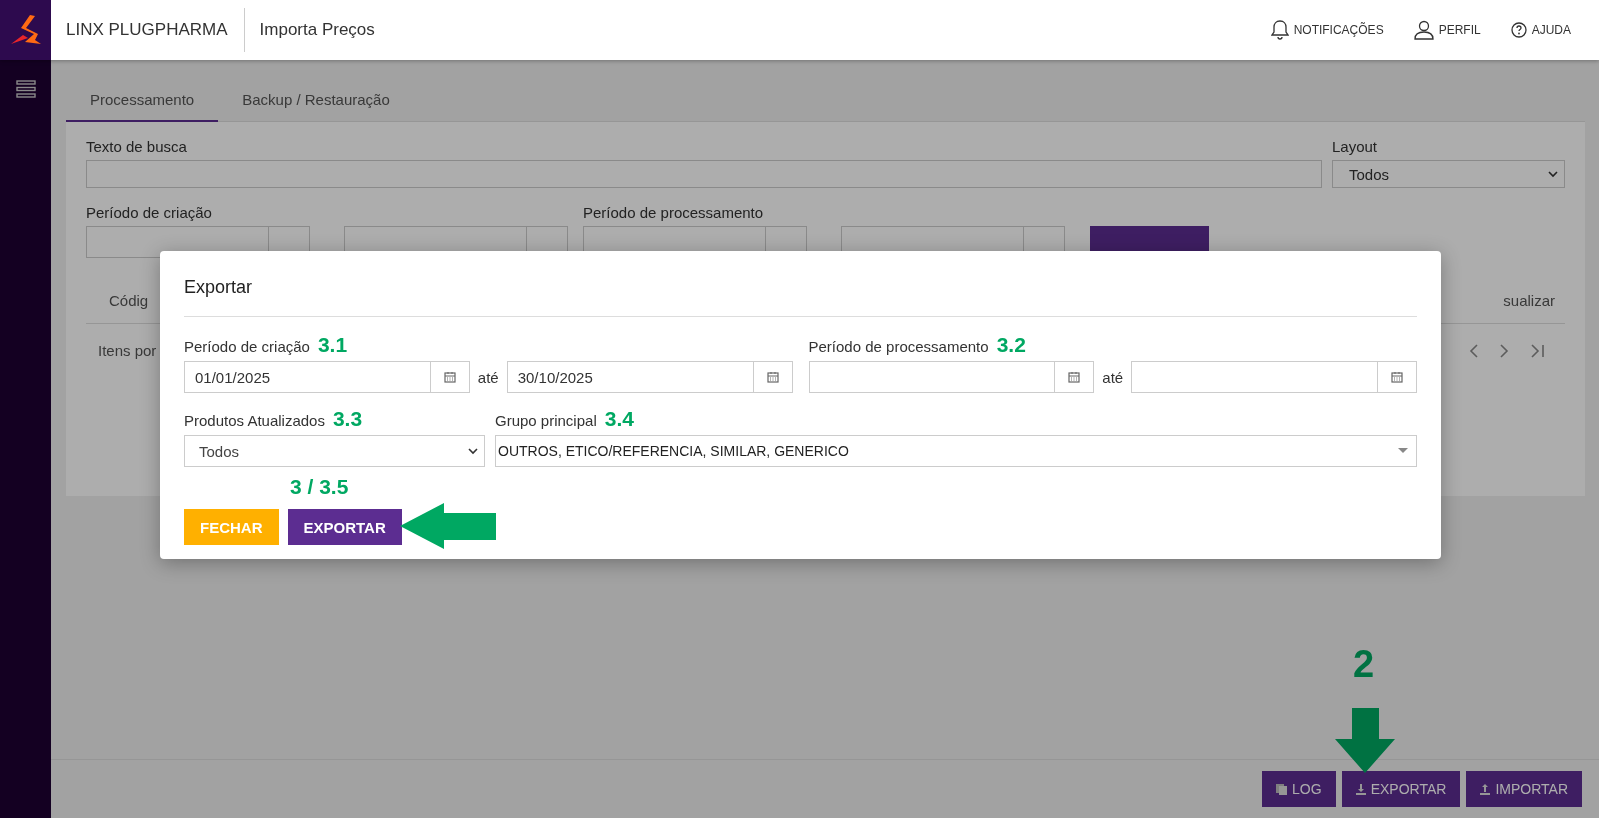 The width and height of the screenshot is (1599, 818). What do you see at coordinates (1327, 30) in the screenshot?
I see `header-link: NOTIFICAÇÕES` at bounding box center [1327, 30].